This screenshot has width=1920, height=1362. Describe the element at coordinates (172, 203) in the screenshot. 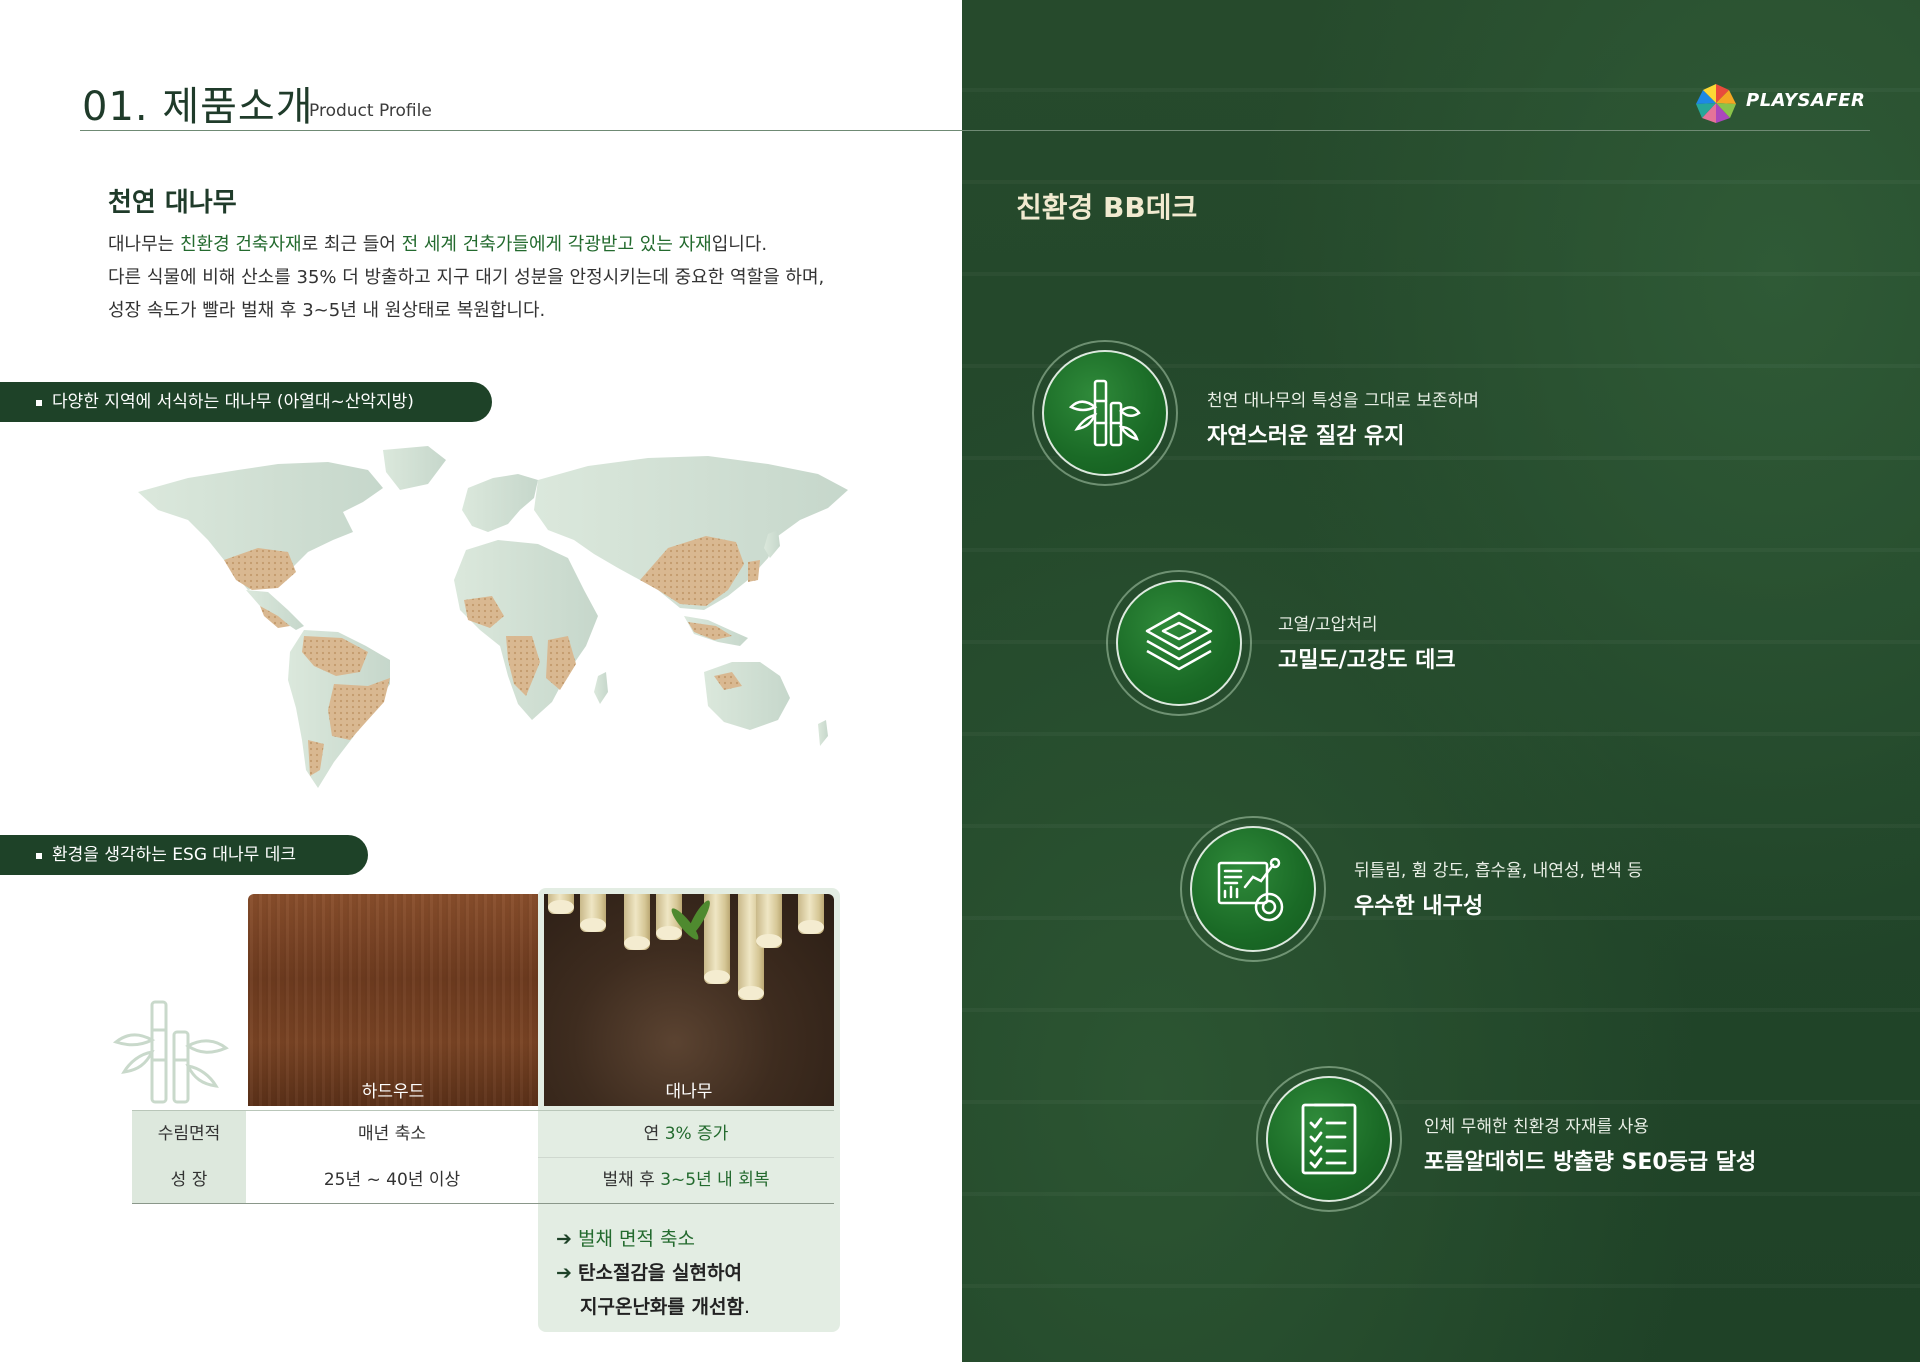

I see `intro-heading: 천연 대나무` at that location.